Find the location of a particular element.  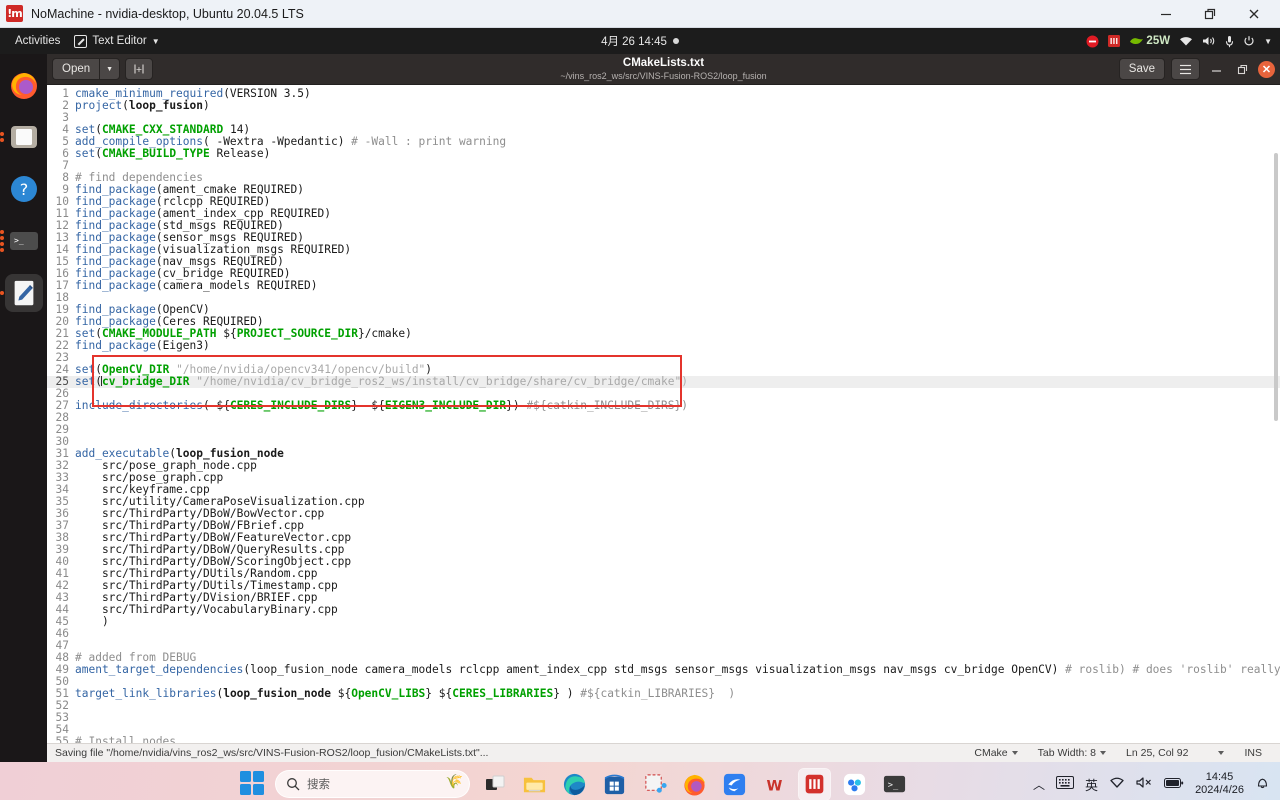

code-line: 47 is located at coordinates (663, 646).